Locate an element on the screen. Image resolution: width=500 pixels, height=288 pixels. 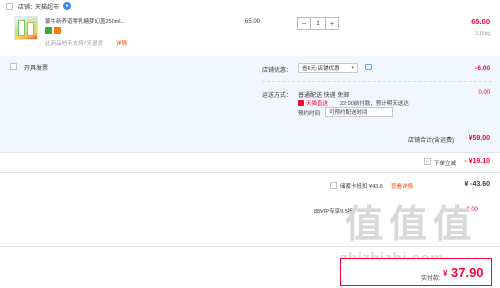
instant-discount-amount: - ¥19.10 is located at coordinates (477, 161).